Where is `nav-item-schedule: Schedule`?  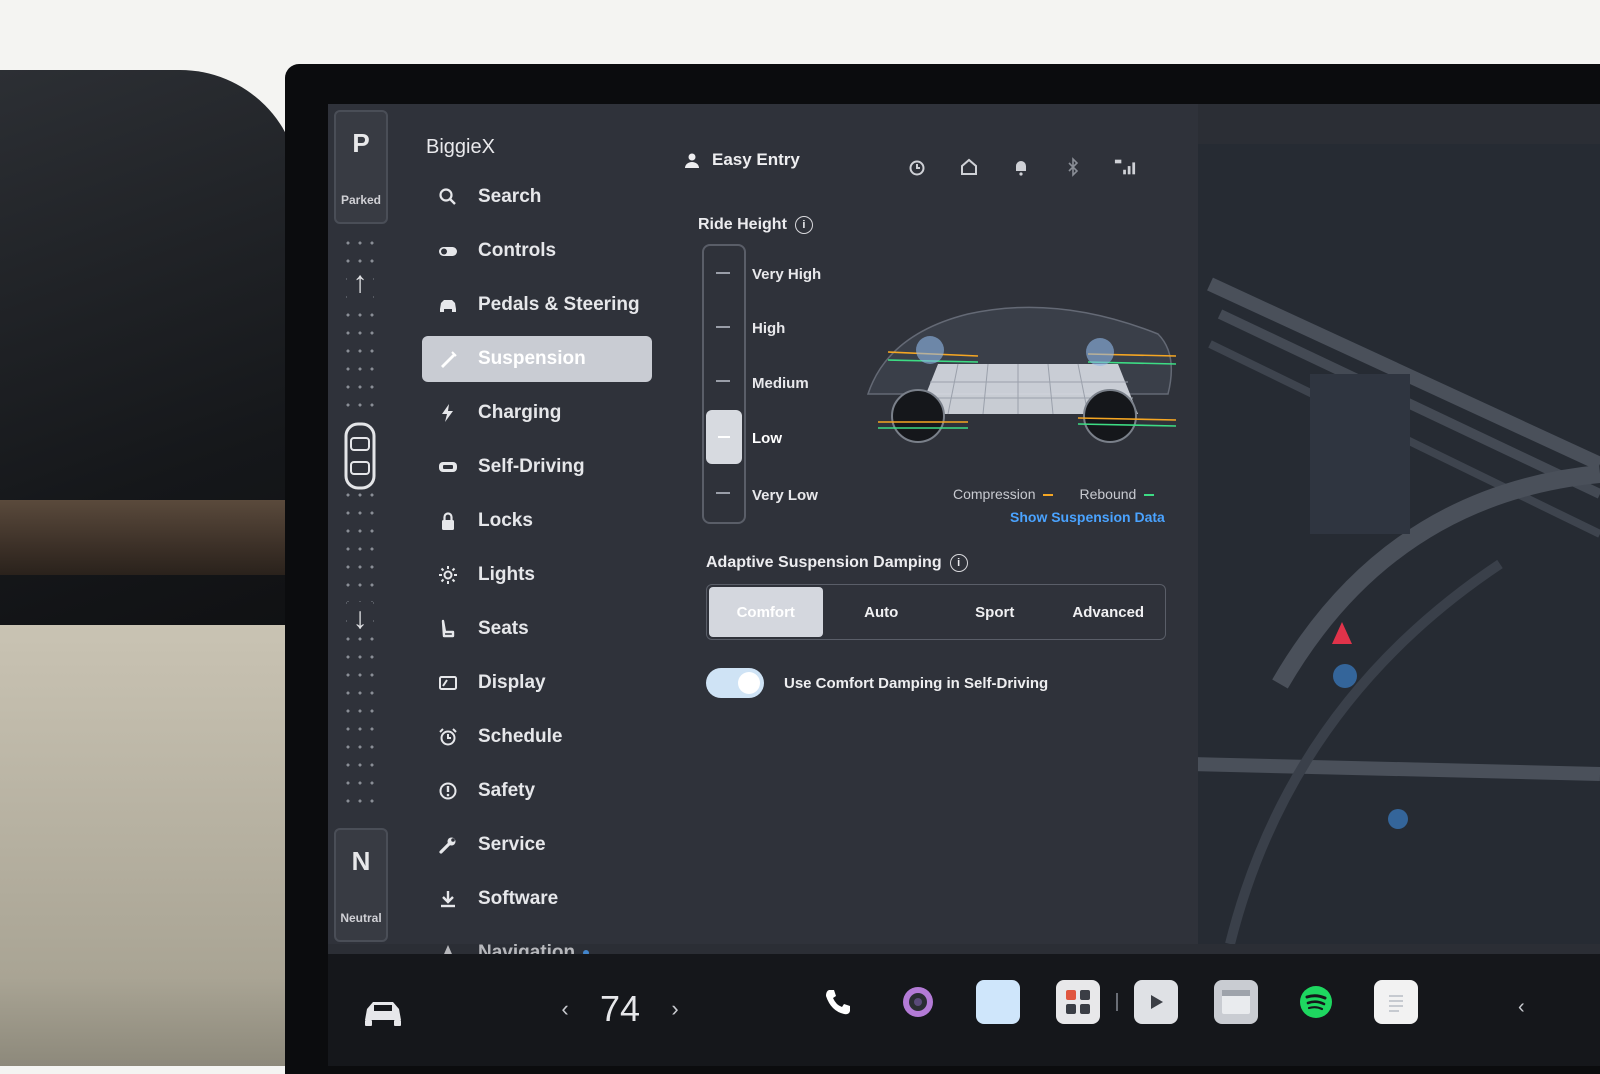 nav-item-schedule: Schedule is located at coordinates (537, 737).